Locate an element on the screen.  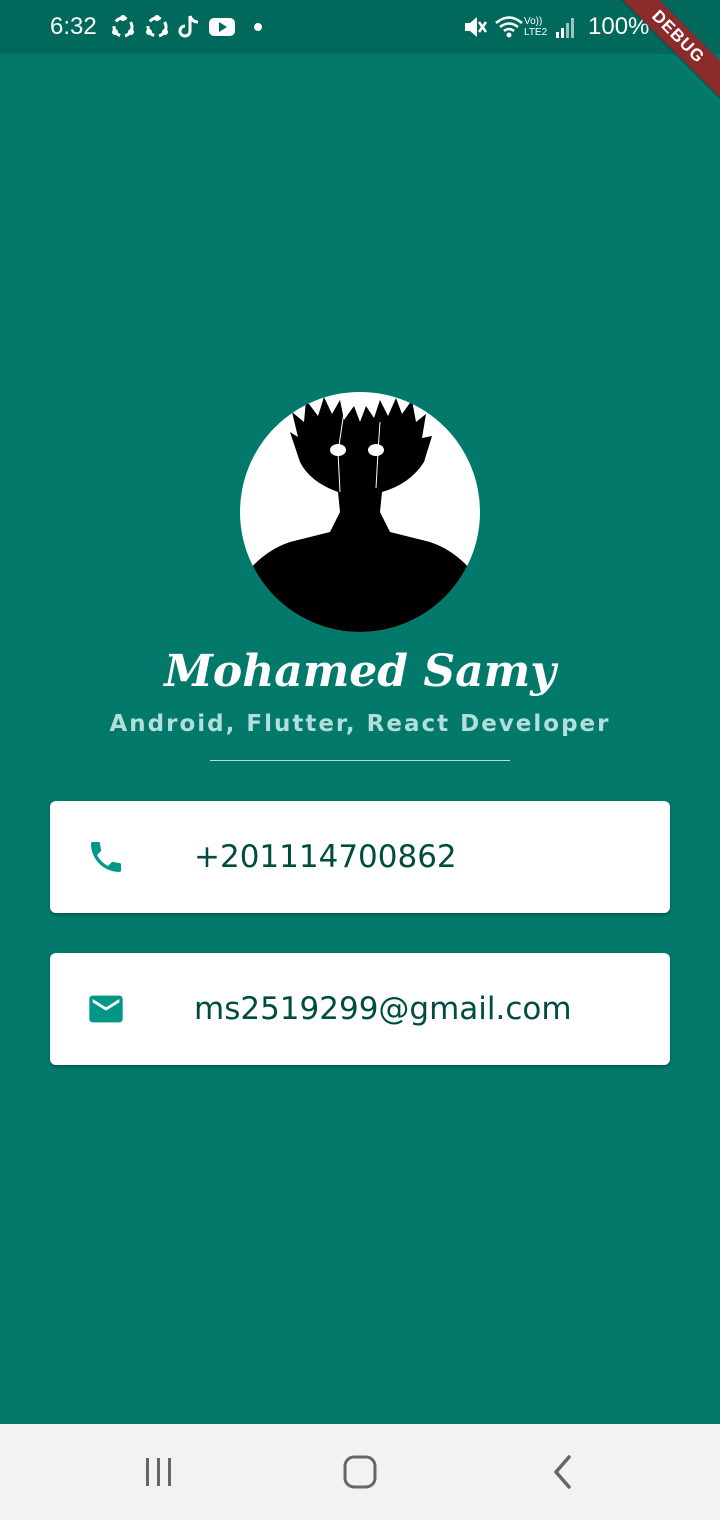
home-icon is located at coordinates (360, 1472).